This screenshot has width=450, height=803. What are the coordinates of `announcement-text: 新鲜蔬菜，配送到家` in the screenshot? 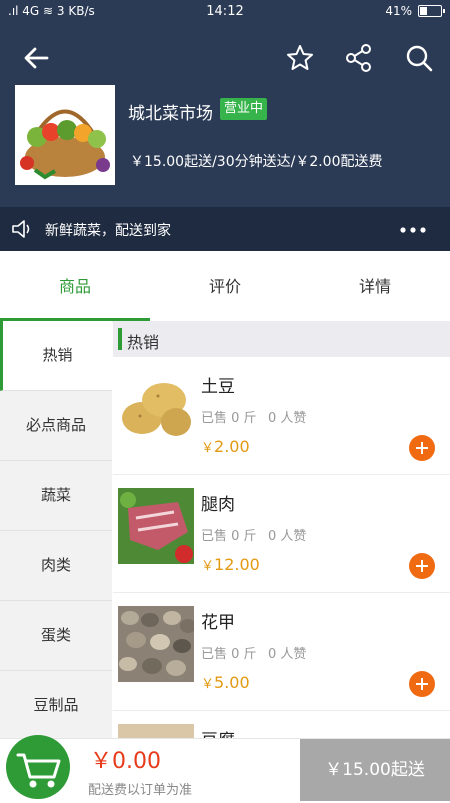 It's located at (108, 231).